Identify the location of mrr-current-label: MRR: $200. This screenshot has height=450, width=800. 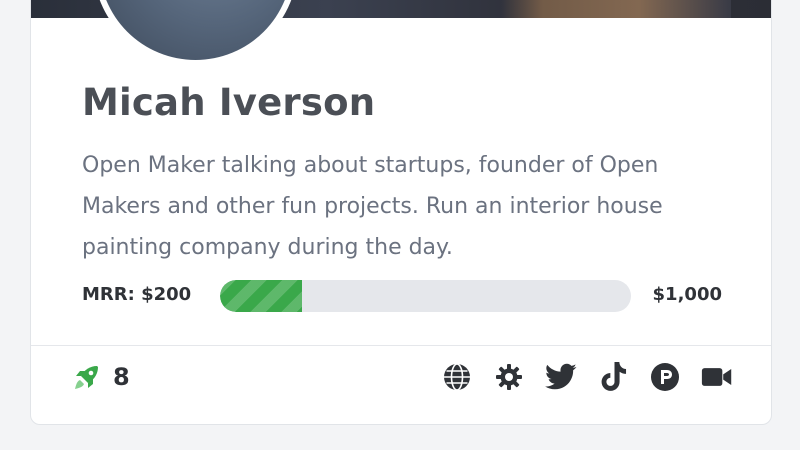
(137, 294).